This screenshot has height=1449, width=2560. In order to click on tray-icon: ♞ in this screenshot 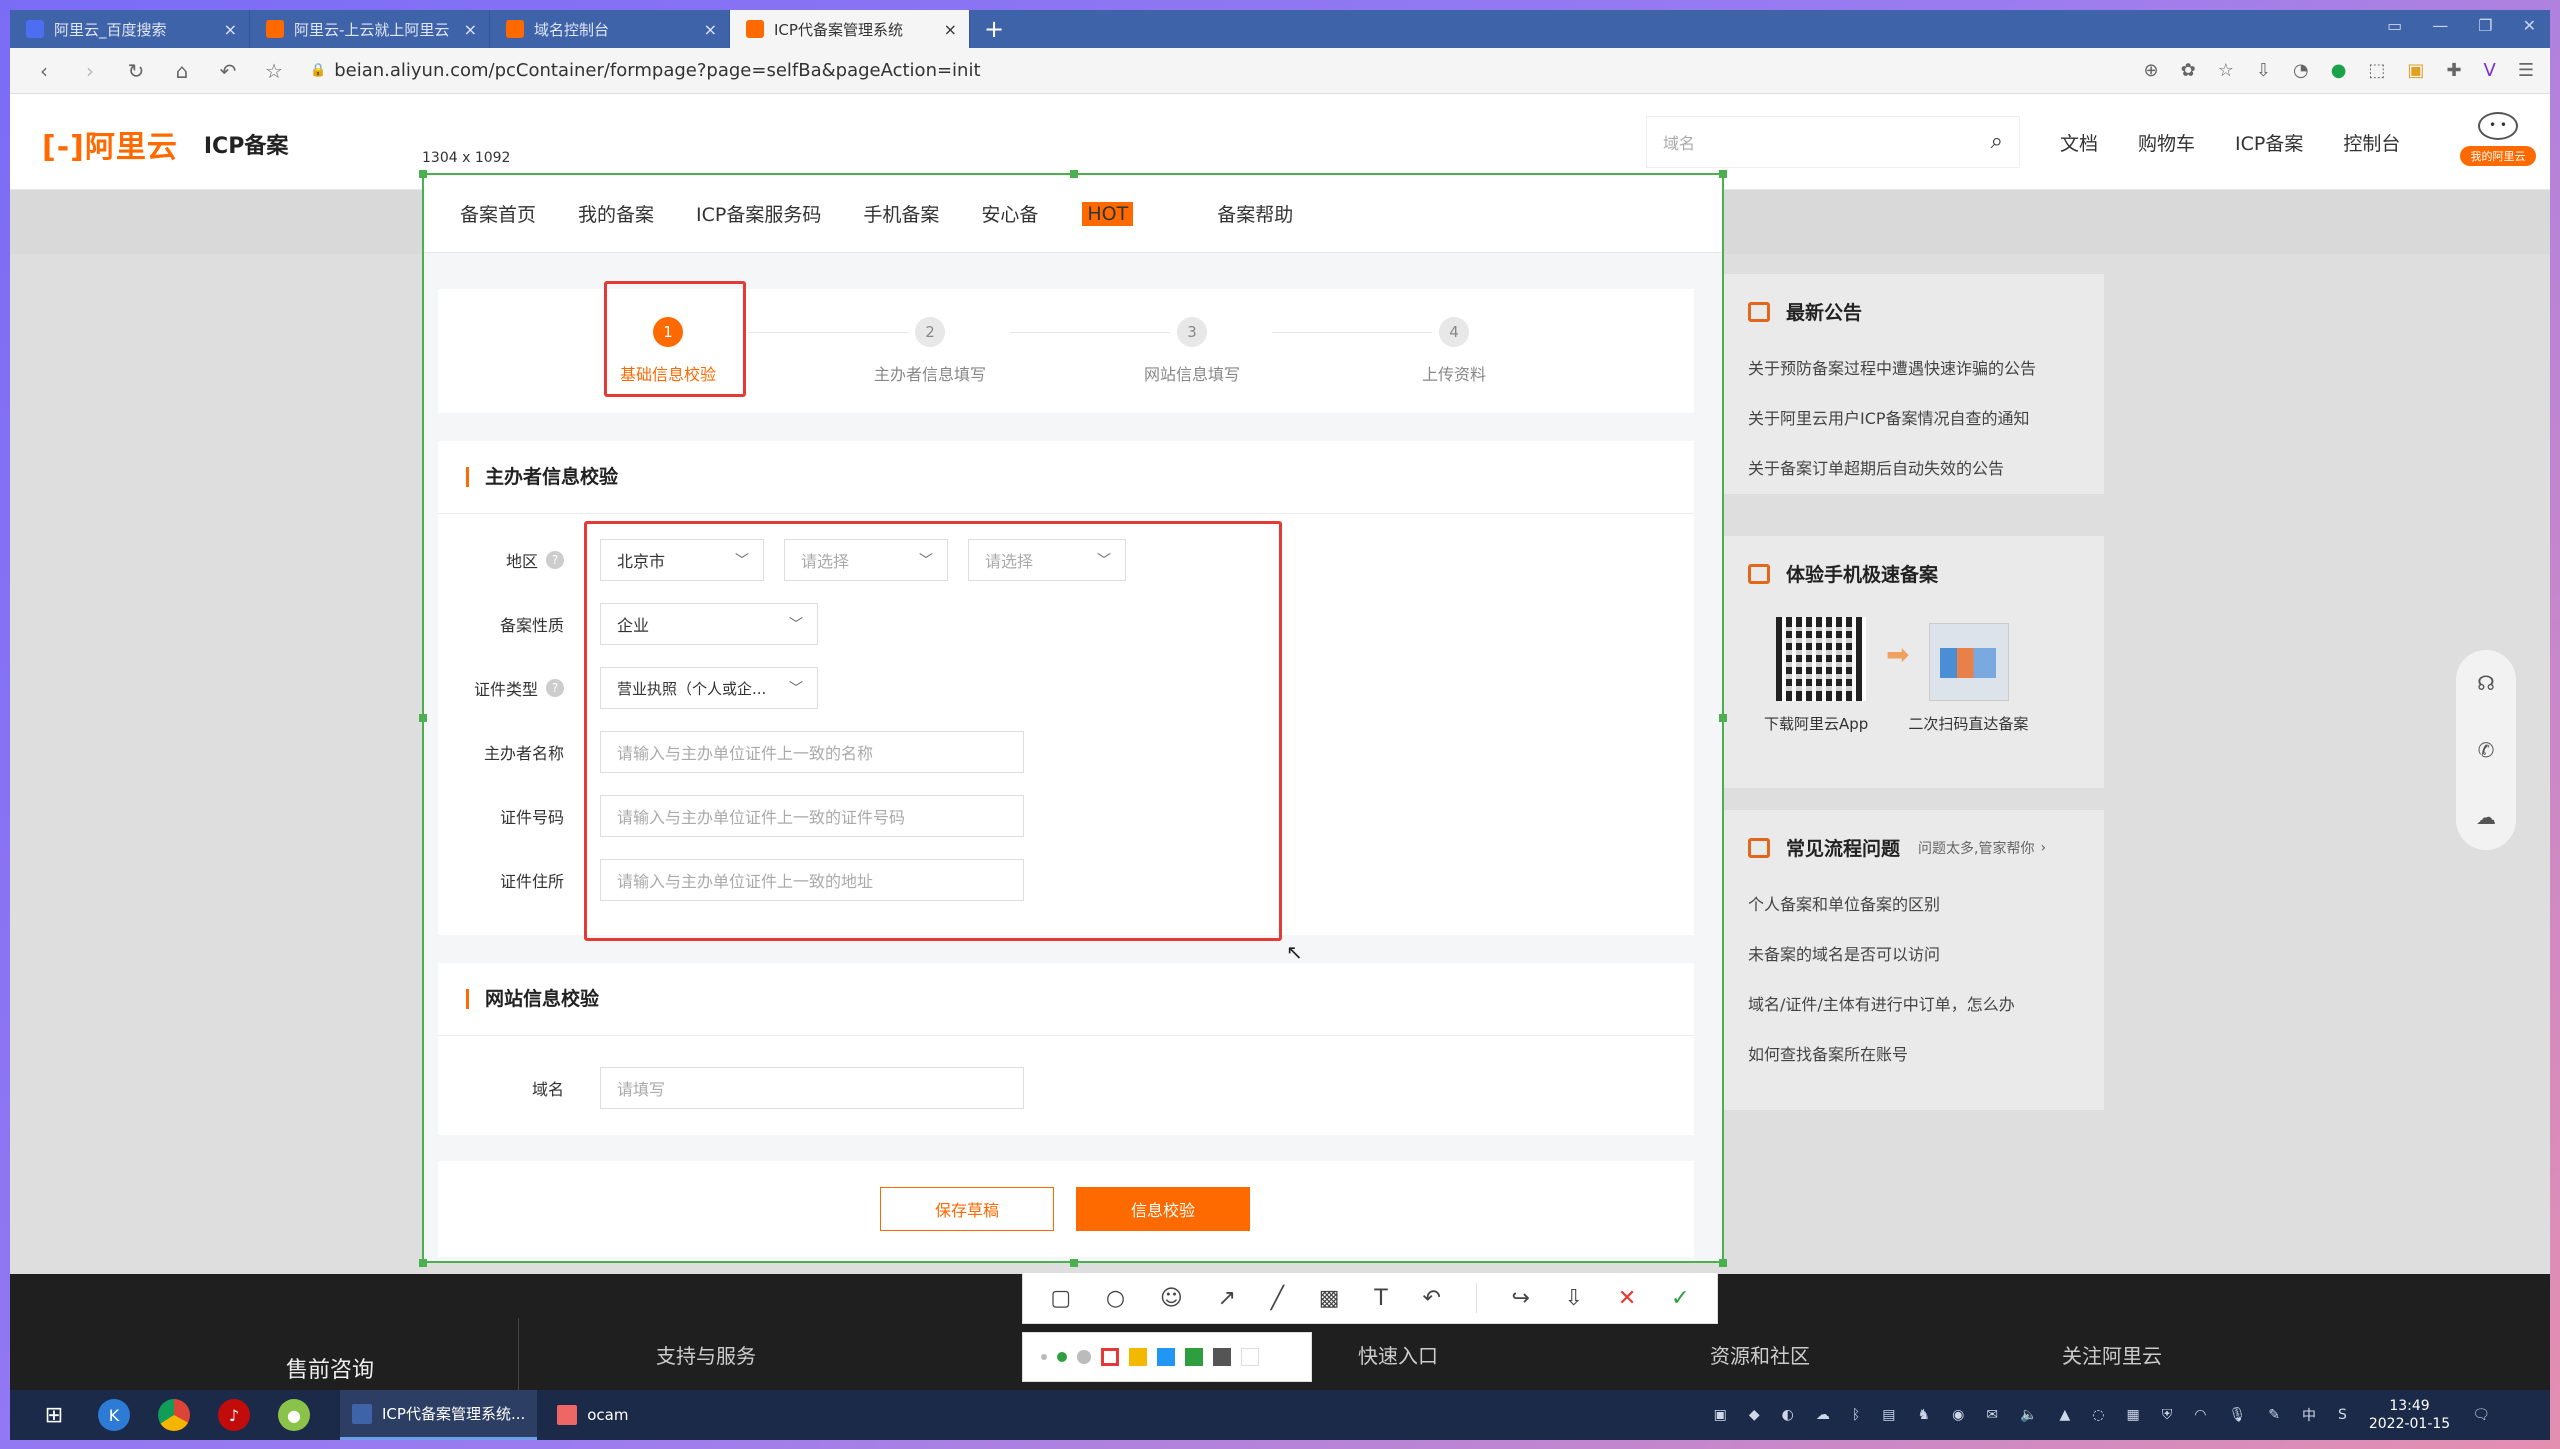, I will do `click(1924, 1415)`.